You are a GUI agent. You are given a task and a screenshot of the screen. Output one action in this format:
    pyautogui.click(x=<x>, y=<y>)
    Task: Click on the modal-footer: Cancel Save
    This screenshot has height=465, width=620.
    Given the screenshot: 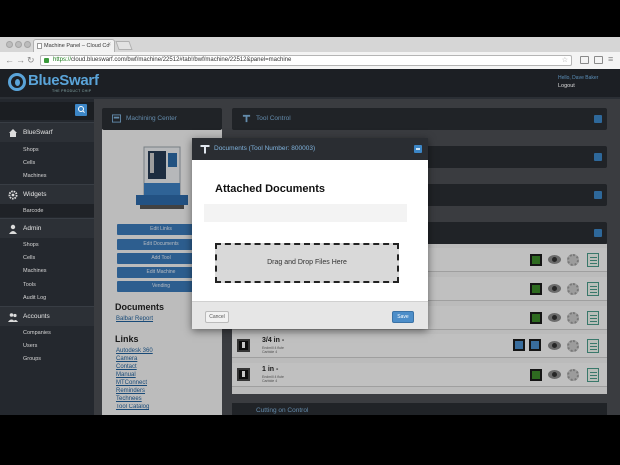 What is the action you would take?
    pyautogui.click(x=310, y=315)
    